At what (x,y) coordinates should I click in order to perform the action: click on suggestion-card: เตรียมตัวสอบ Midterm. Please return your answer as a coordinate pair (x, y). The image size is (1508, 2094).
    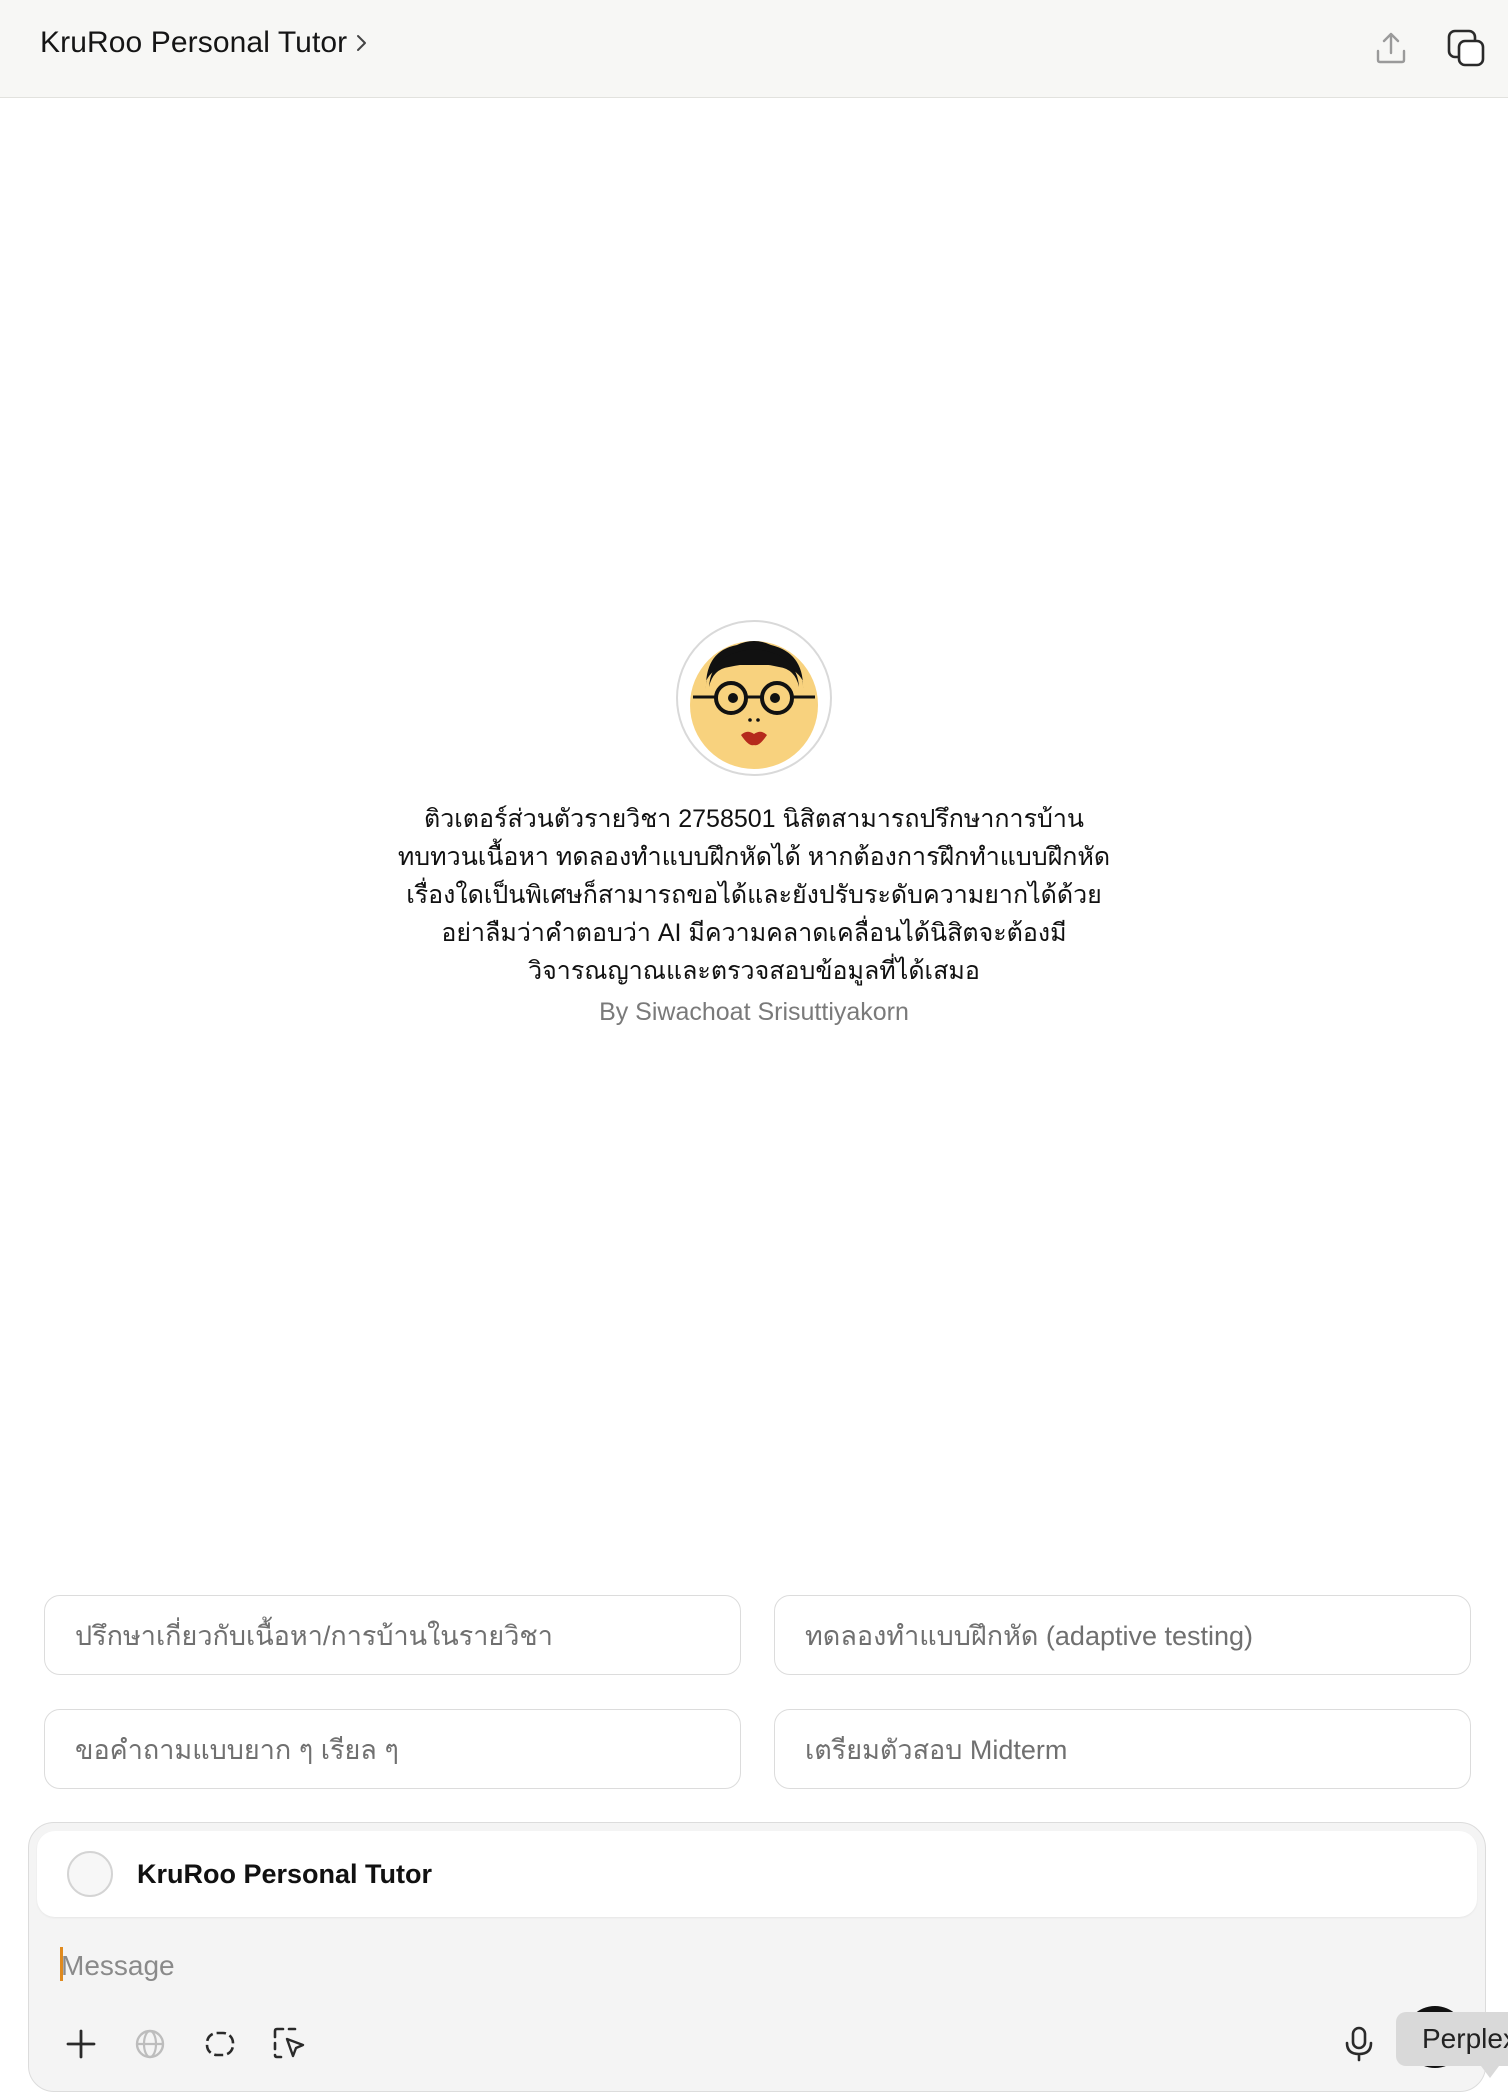
    Looking at the image, I should click on (1122, 1749).